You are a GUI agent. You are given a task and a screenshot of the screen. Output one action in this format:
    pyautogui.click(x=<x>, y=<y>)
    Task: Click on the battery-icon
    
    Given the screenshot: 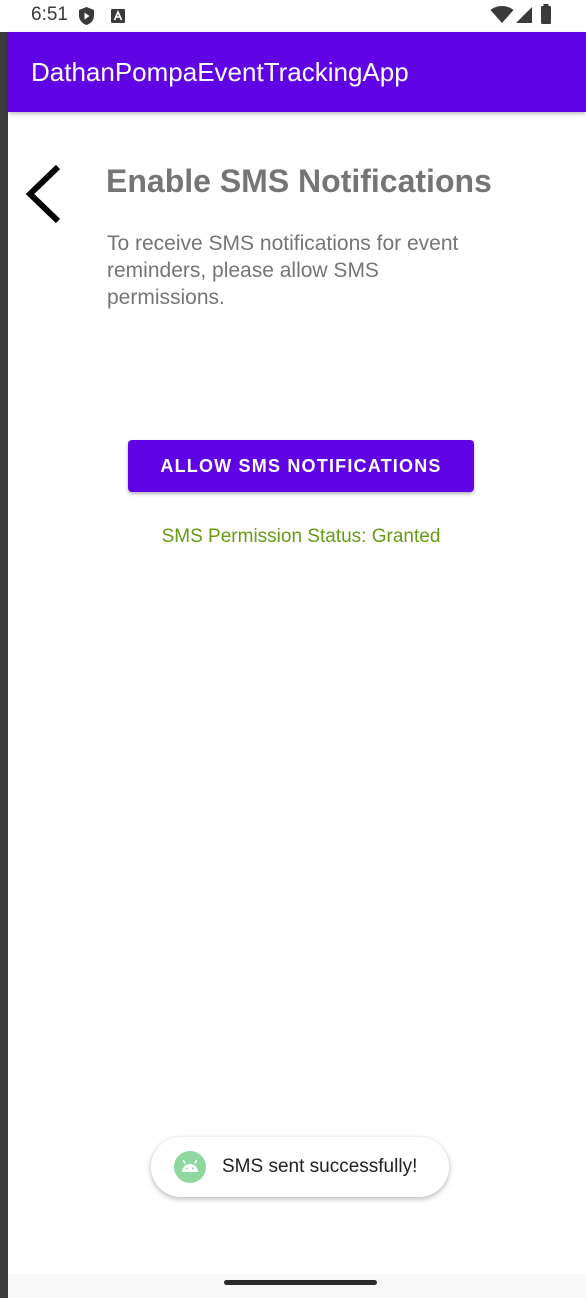 What is the action you would take?
    pyautogui.click(x=546, y=14)
    